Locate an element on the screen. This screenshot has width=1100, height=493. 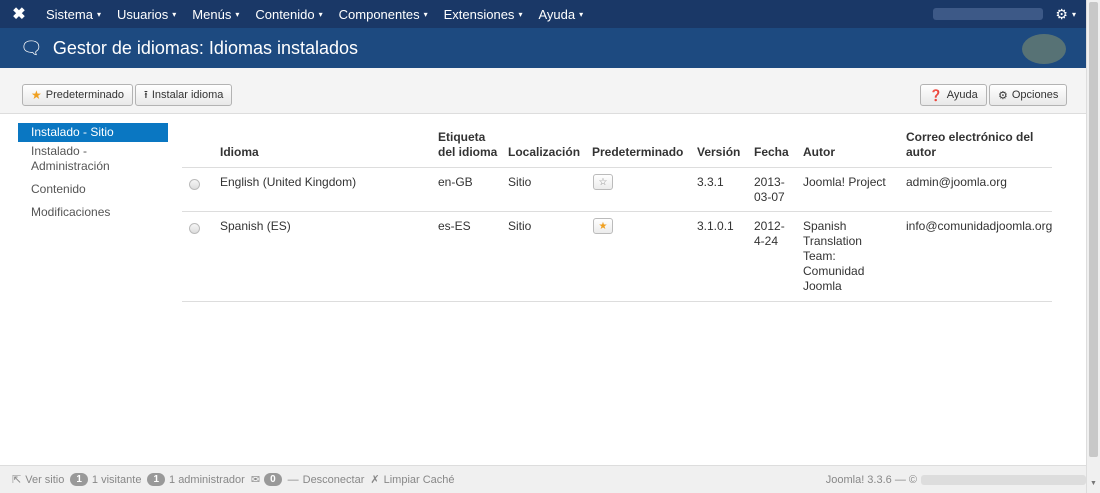
menu-ayuda: Ayuda ▾ is located at coordinates (560, 14).